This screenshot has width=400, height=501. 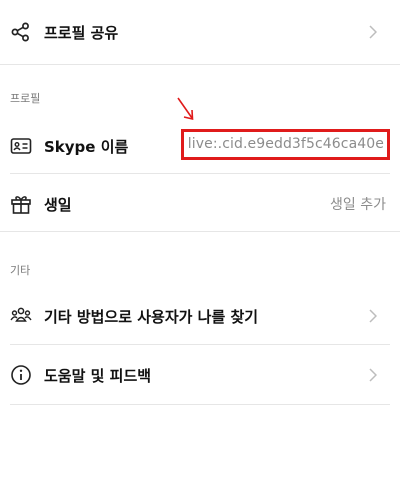 I want to click on id-card-icon, so click(x=21, y=146).